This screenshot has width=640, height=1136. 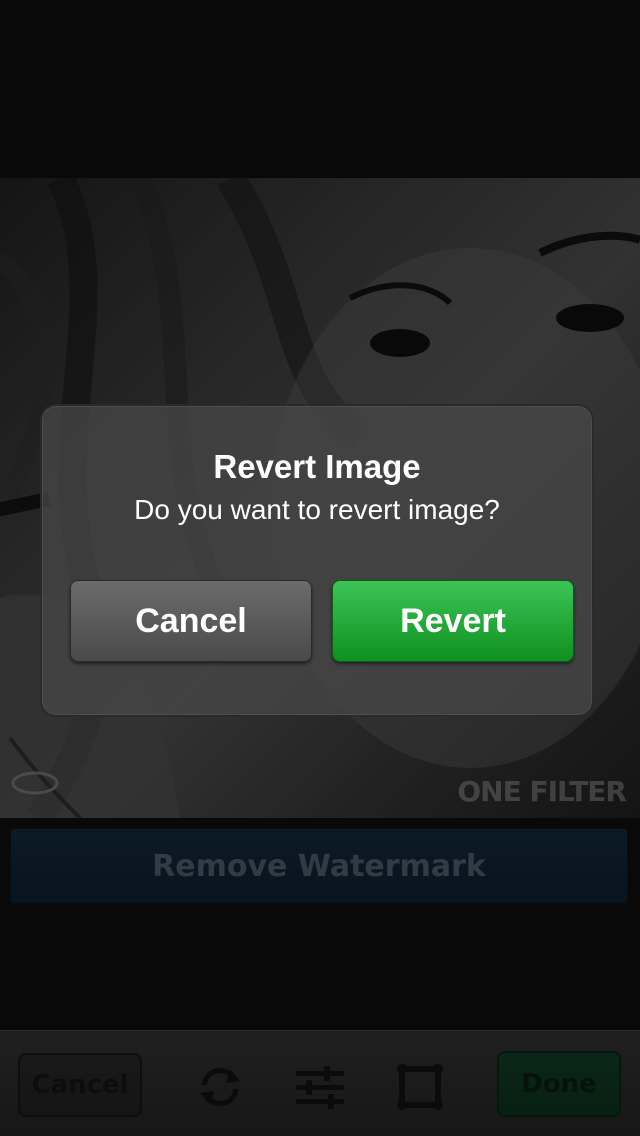 I want to click on dialog-message: Do you want to revert image?, so click(x=317, y=509).